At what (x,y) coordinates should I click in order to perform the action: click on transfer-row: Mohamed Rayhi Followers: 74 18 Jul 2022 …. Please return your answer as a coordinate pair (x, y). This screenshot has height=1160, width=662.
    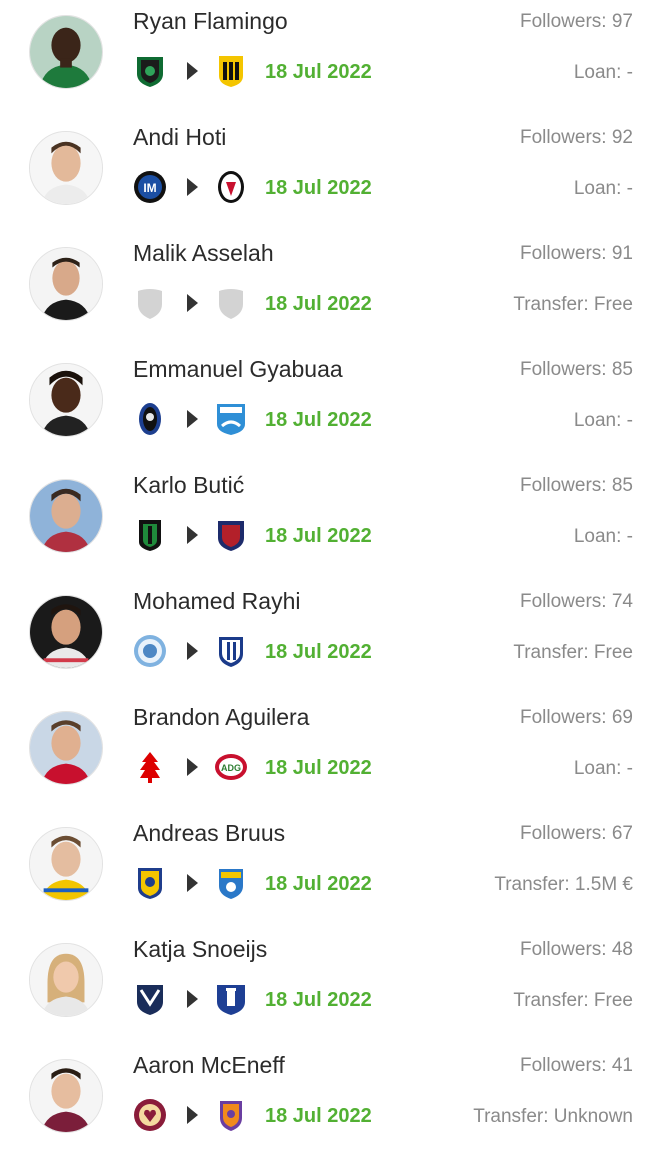
    Looking at the image, I should click on (331, 638).